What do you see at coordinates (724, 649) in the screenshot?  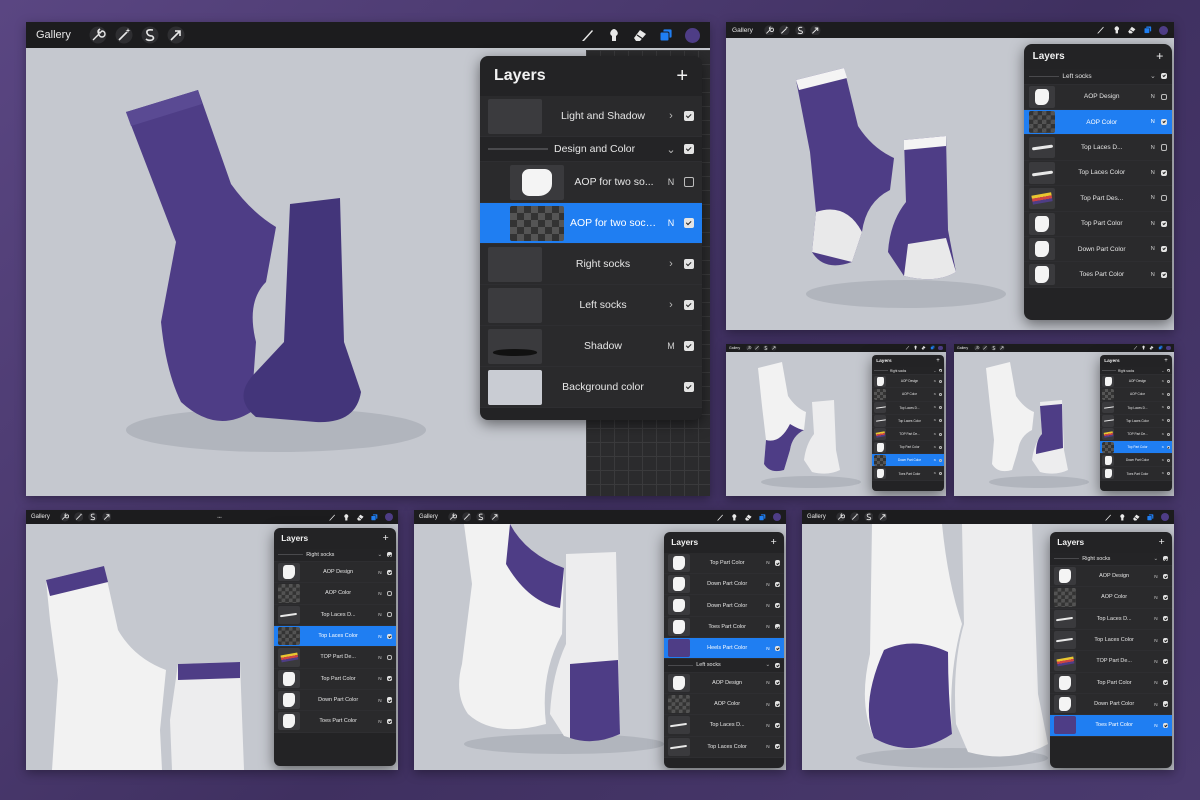 I see `layer-row: Heels Part Color N` at bounding box center [724, 649].